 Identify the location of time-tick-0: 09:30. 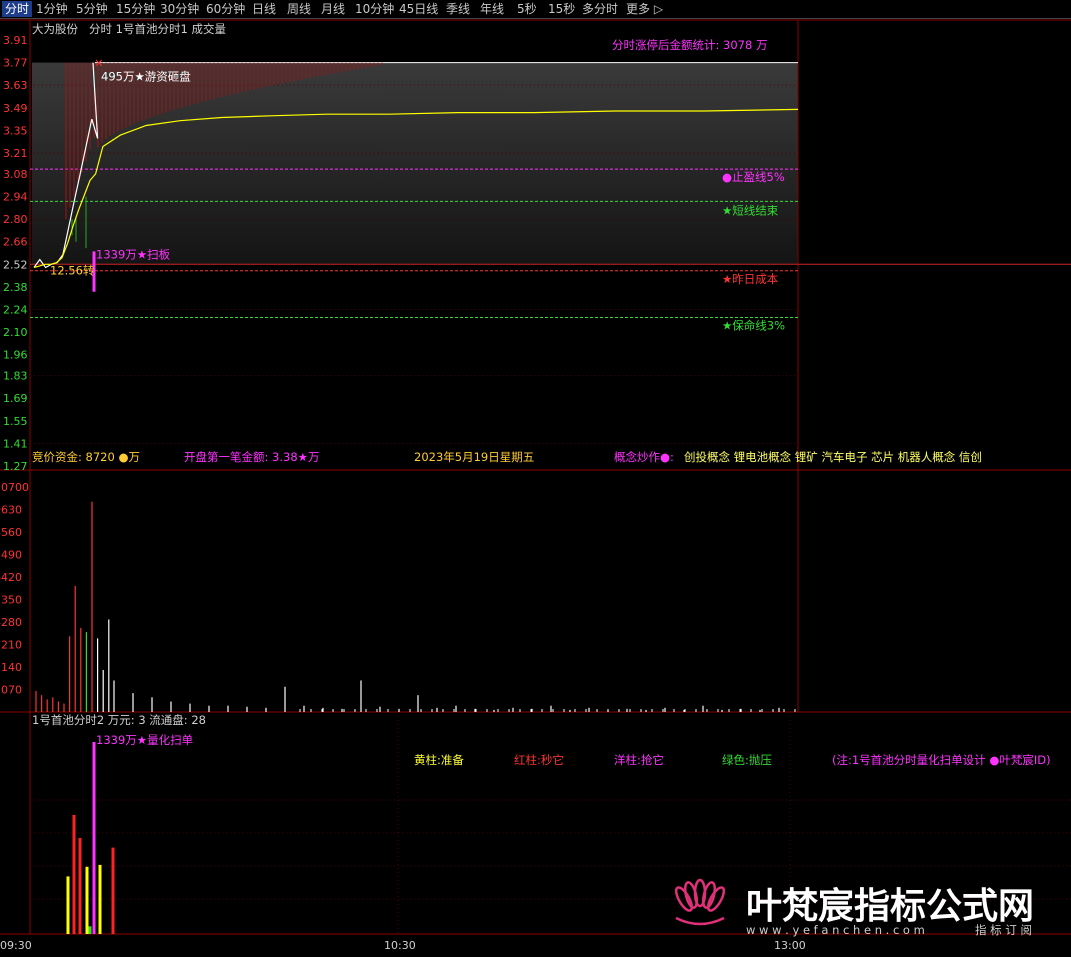
(16, 945).